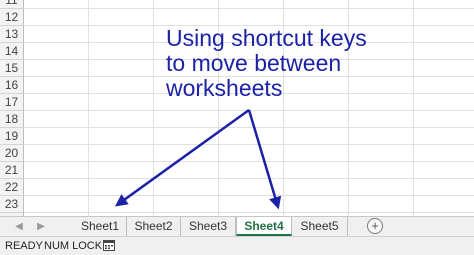 This screenshot has width=474, height=255. I want to click on row-header-20: 20, so click(12, 153).